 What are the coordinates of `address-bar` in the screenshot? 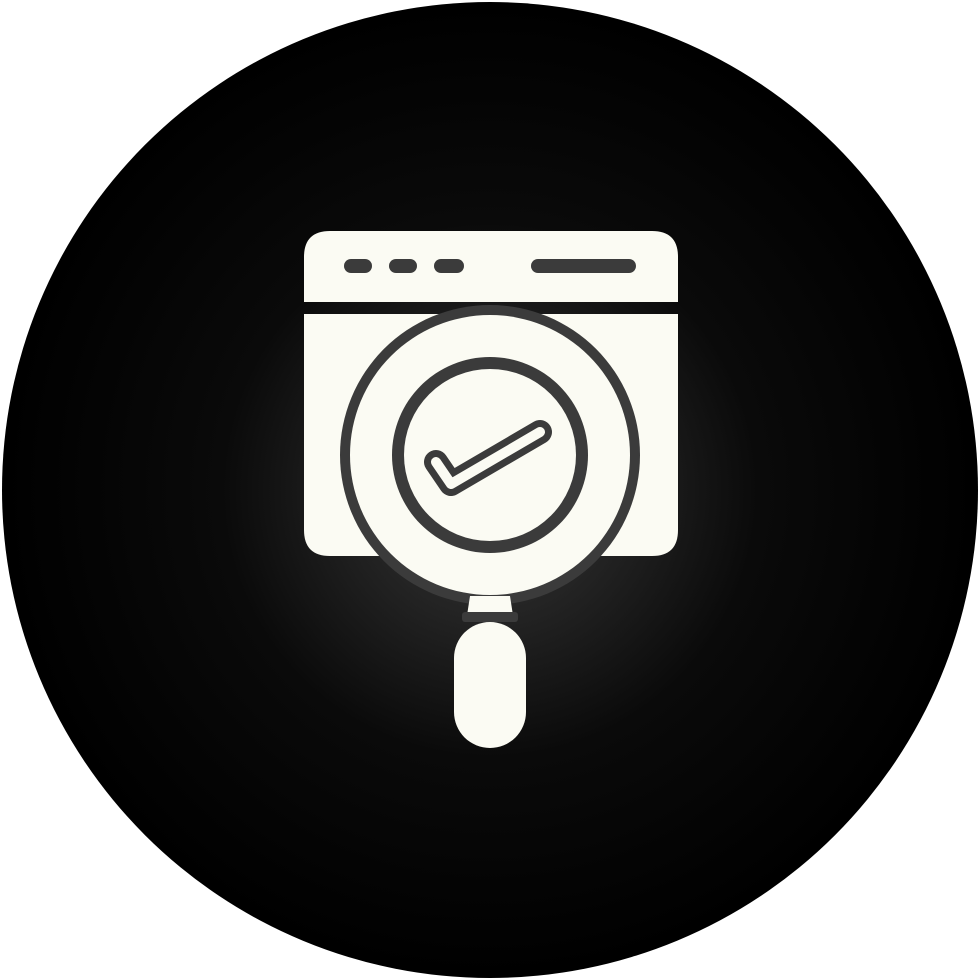 It's located at (583, 266).